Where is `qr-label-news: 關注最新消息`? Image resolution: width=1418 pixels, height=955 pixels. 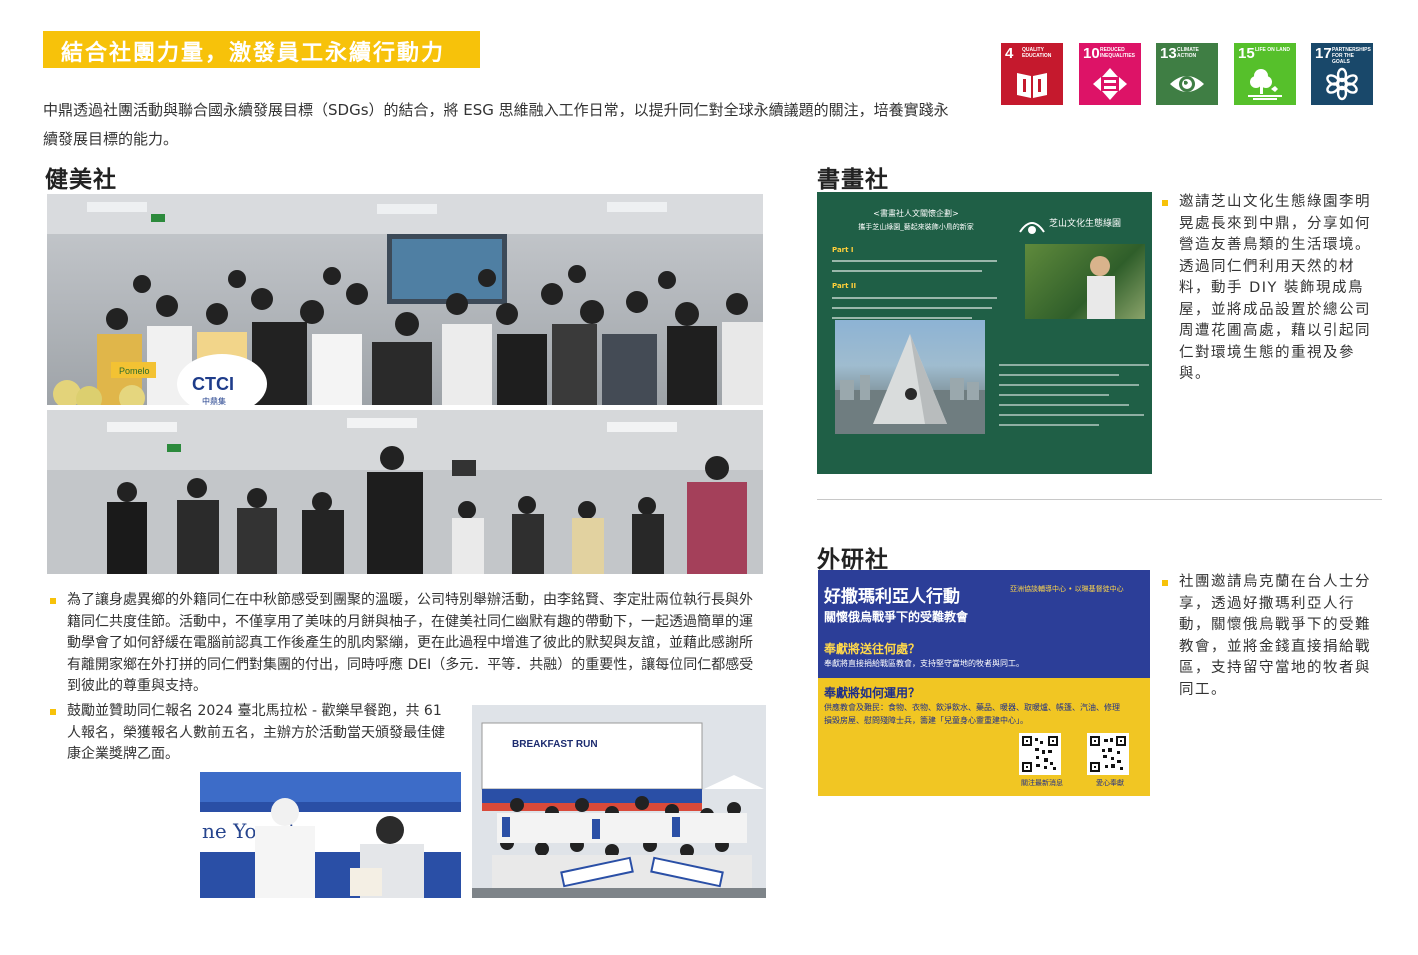
qr-label-news: 關注最新消息 is located at coordinates (1042, 783).